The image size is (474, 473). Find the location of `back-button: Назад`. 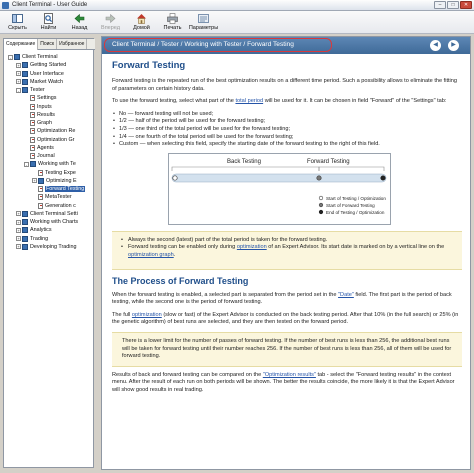

back-button: Назад is located at coordinates (79, 22).